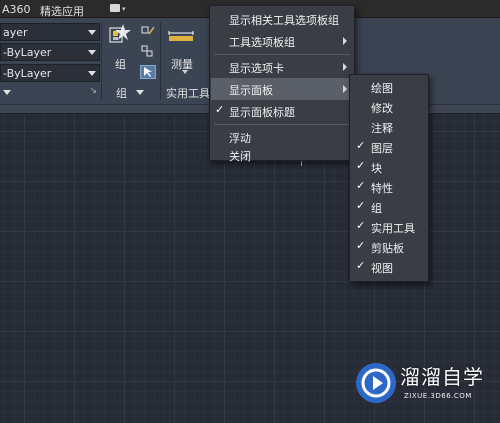  What do you see at coordinates (93, 91) in the screenshot?
I see `panel-launcher-icon: ↘` at bounding box center [93, 91].